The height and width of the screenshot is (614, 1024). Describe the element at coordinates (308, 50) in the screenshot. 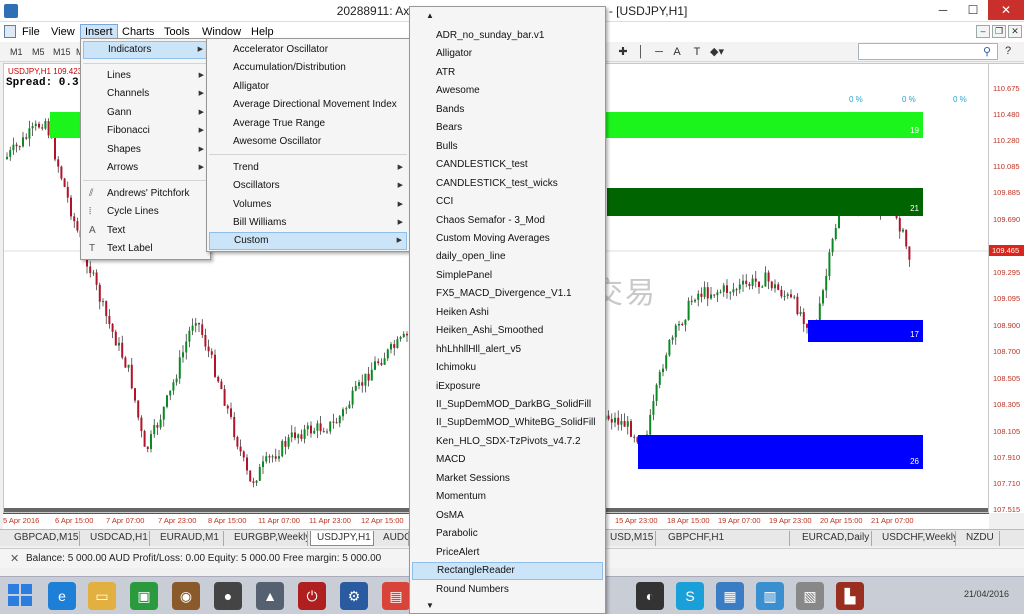

I see `menu-item-indicator: Accelerator Oscillator` at that location.